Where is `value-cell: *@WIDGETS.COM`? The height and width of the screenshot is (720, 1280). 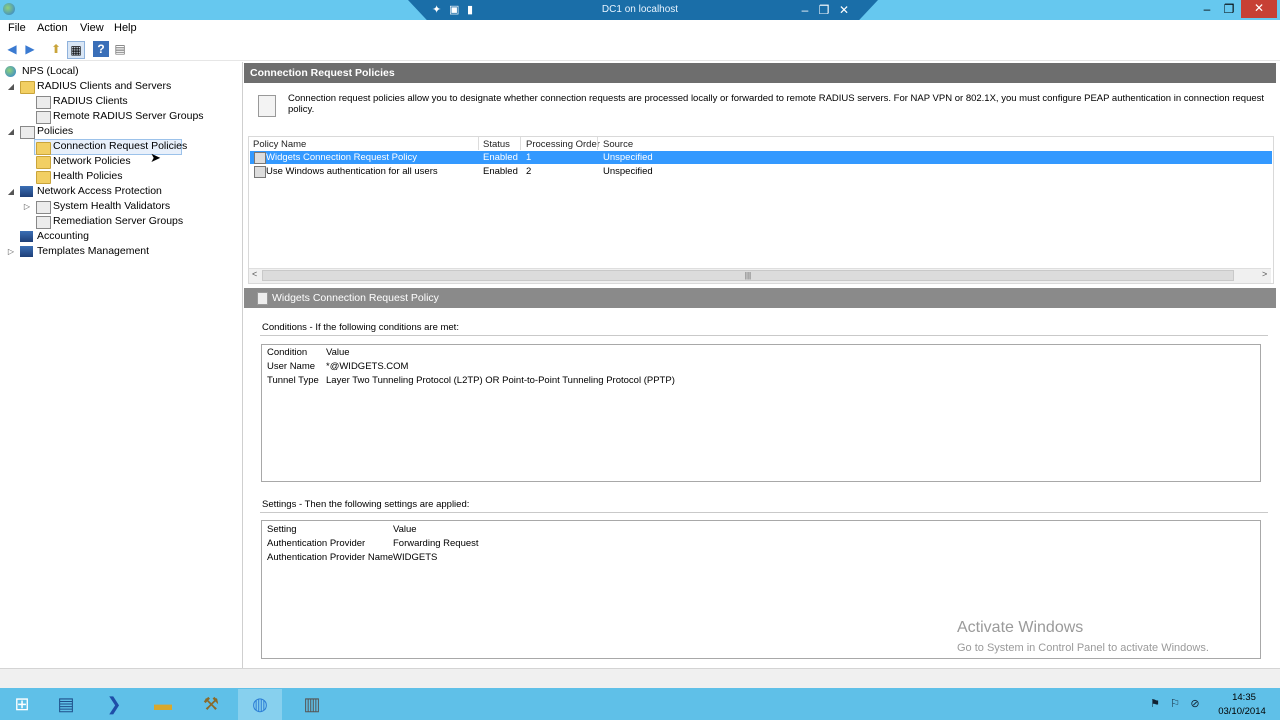 value-cell: *@WIDGETS.COM is located at coordinates (367, 366).